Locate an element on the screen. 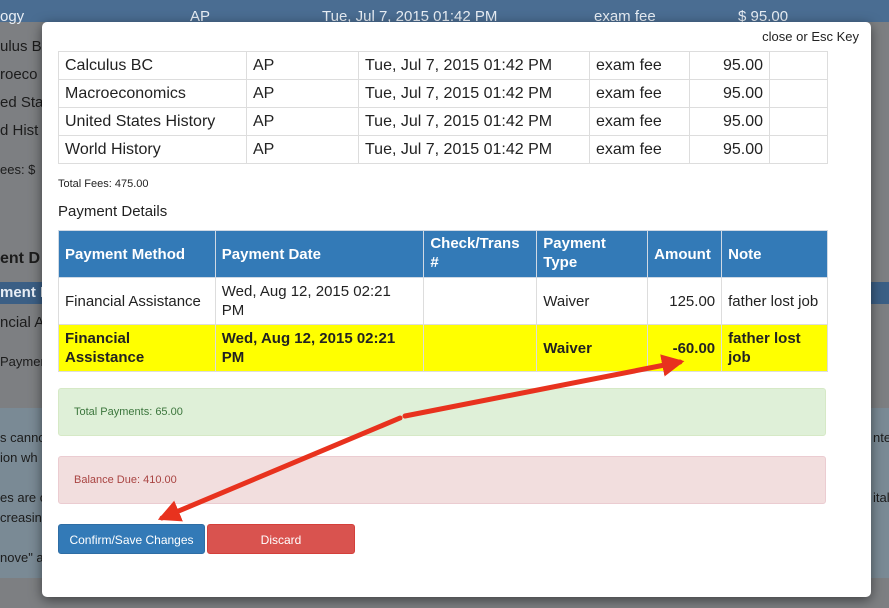  exam-subject: United States History is located at coordinates (152, 121).